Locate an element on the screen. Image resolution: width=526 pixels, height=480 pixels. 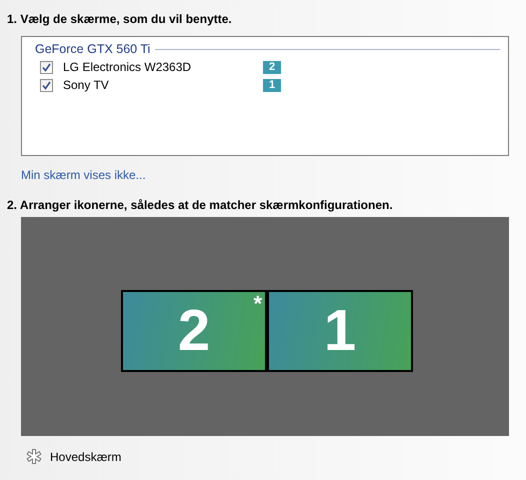
display-name: Sony TV is located at coordinates (86, 85).